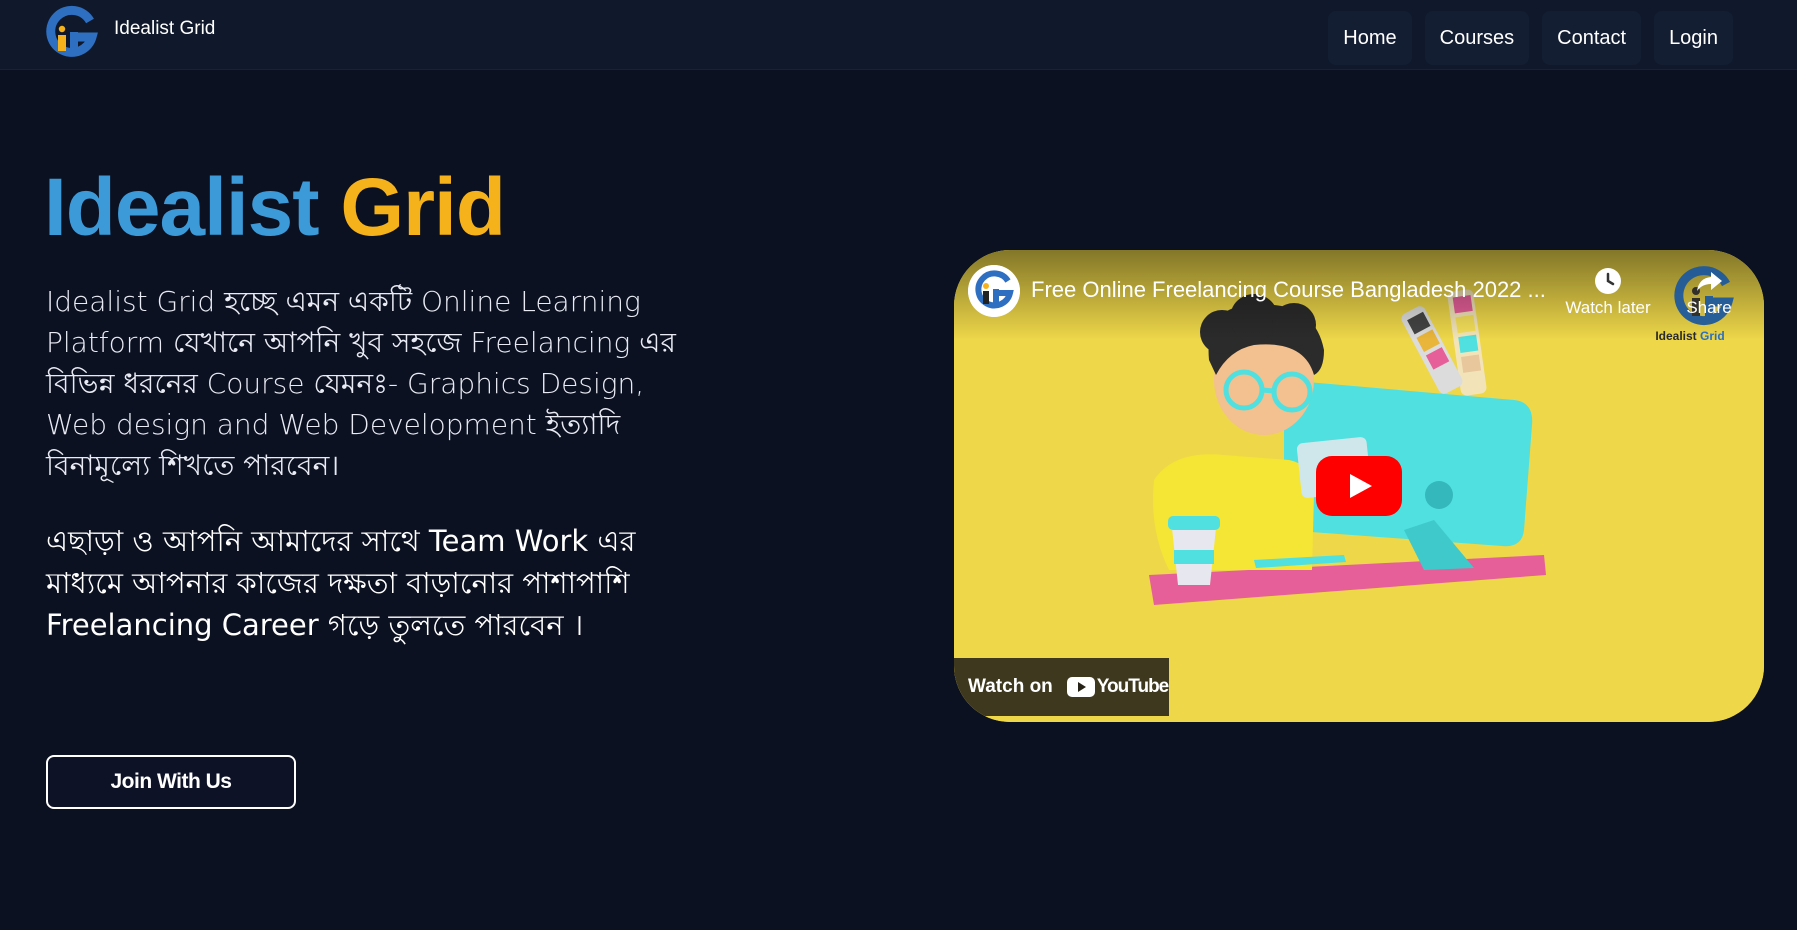  Describe the element at coordinates (1709, 307) in the screenshot. I see `share-label: Share` at that location.